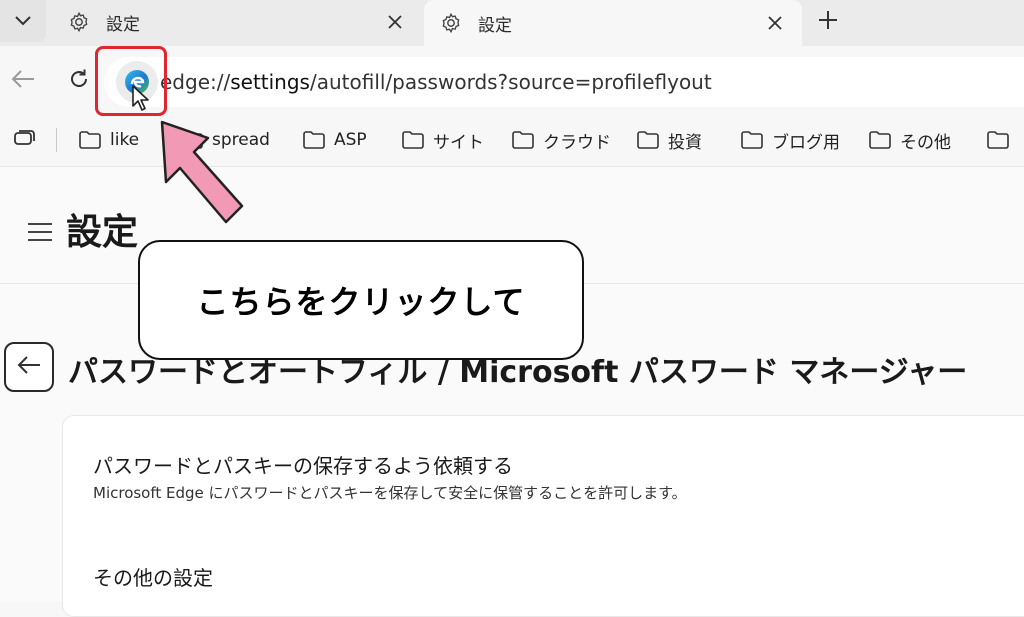 This screenshot has width=1024, height=617. I want to click on back-button, so click(23, 81).